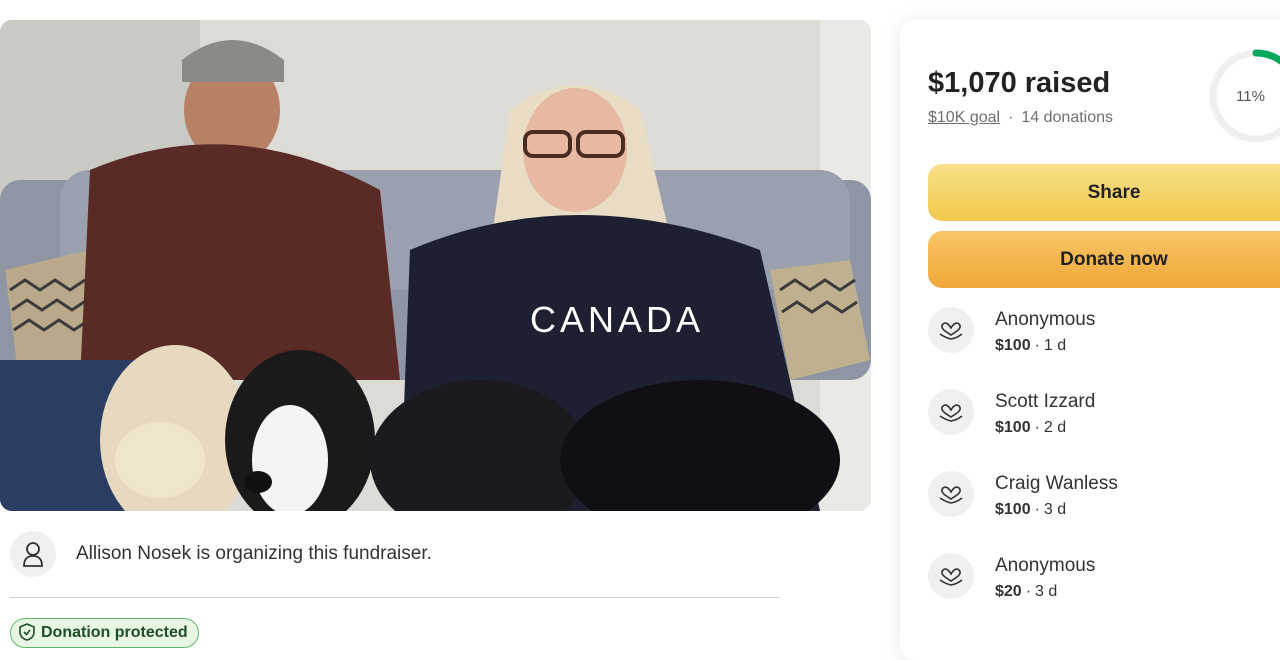 This screenshot has height=660, width=1280. What do you see at coordinates (964, 117) in the screenshot?
I see `goal-link: $10K goal` at bounding box center [964, 117].